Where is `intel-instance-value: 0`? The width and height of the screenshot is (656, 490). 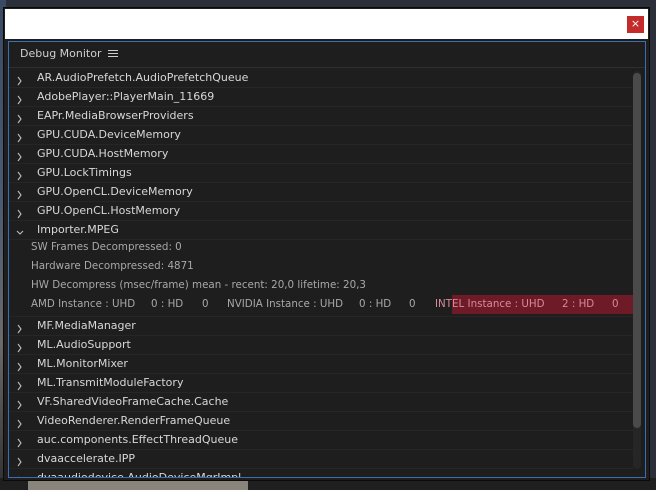 intel-instance-value: 0 is located at coordinates (615, 304).